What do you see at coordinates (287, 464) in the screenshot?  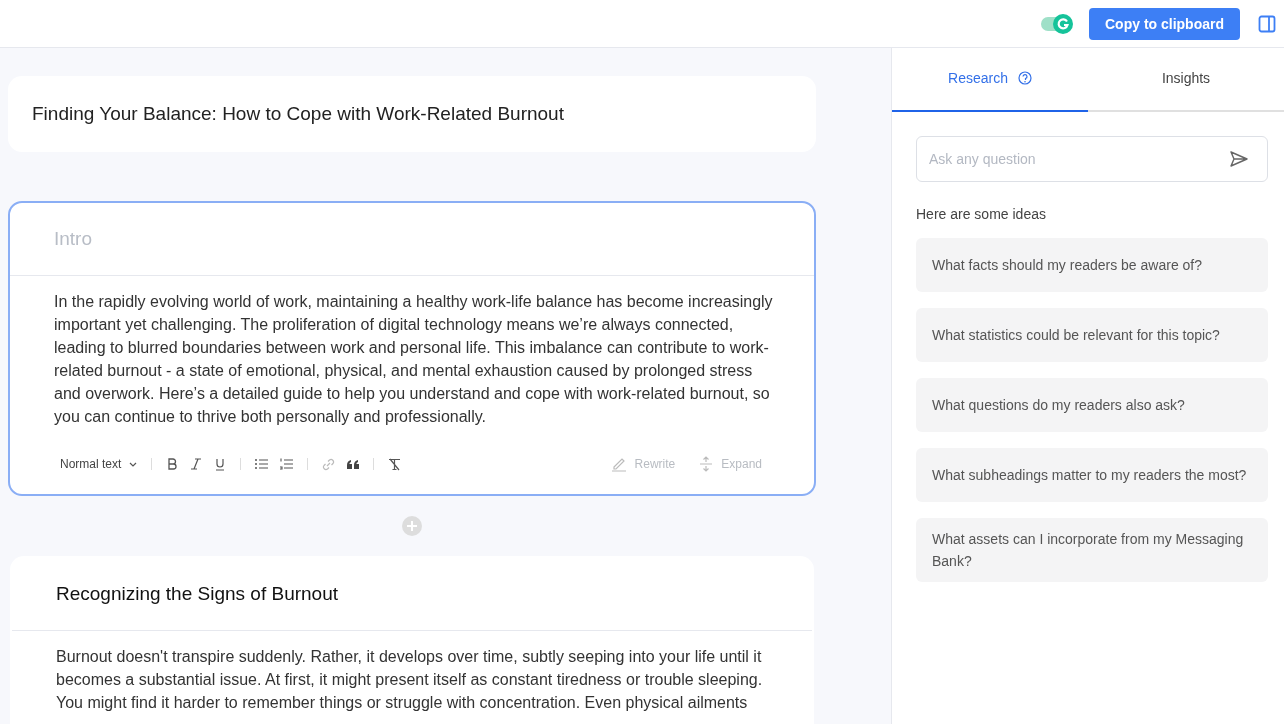 I see `numbered-list-icon` at bounding box center [287, 464].